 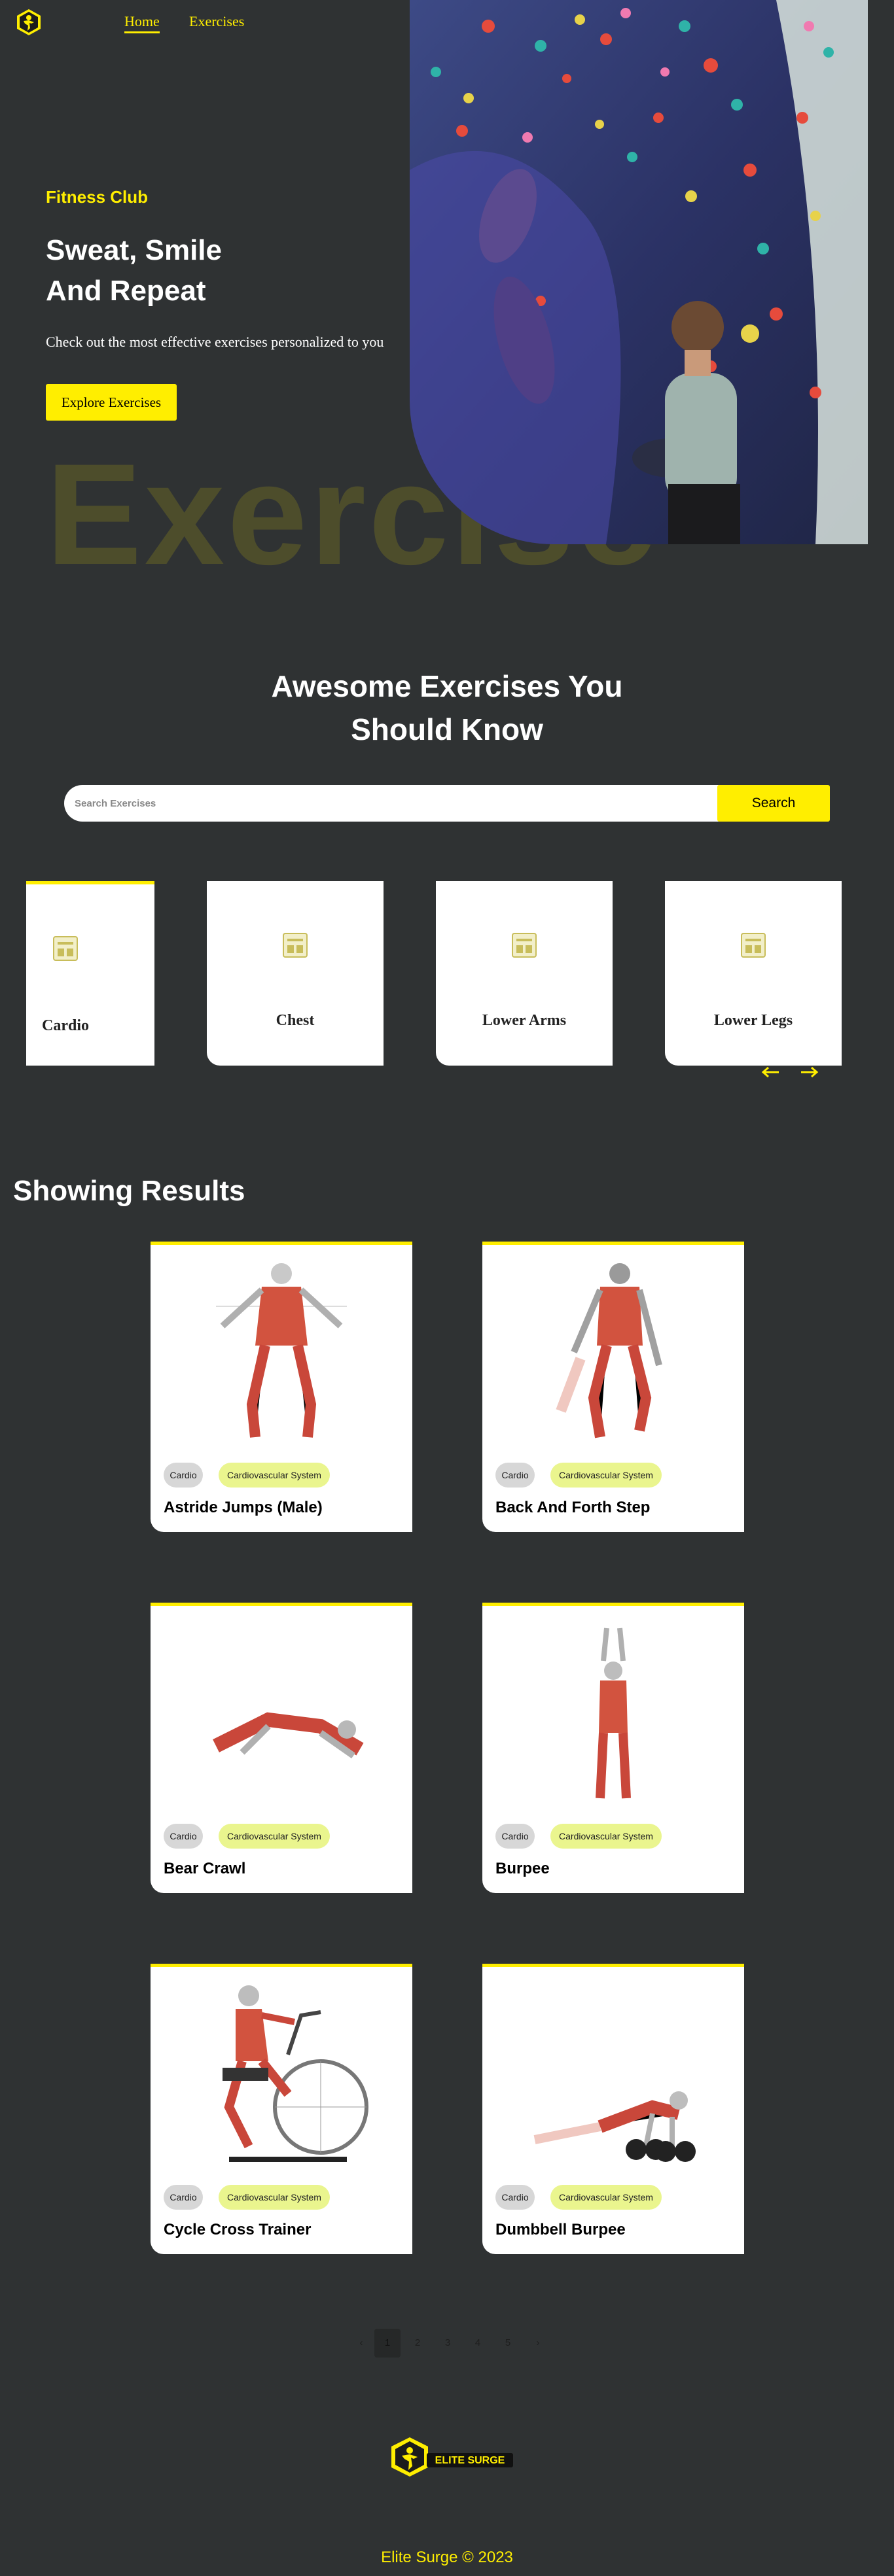 What do you see at coordinates (295, 1021) in the screenshot?
I see `body-part-label: Chest` at bounding box center [295, 1021].